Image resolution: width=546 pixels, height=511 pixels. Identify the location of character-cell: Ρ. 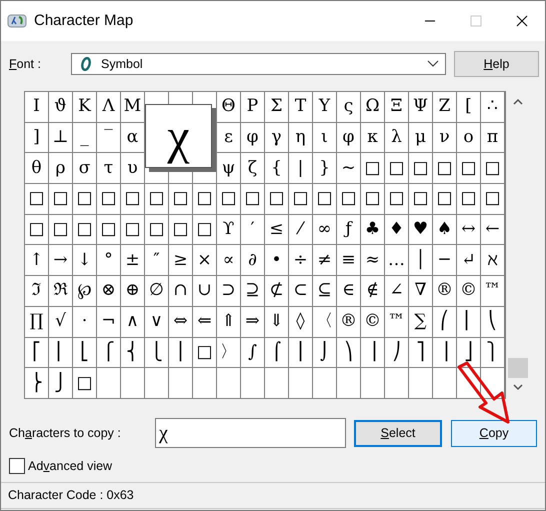
(252, 107).